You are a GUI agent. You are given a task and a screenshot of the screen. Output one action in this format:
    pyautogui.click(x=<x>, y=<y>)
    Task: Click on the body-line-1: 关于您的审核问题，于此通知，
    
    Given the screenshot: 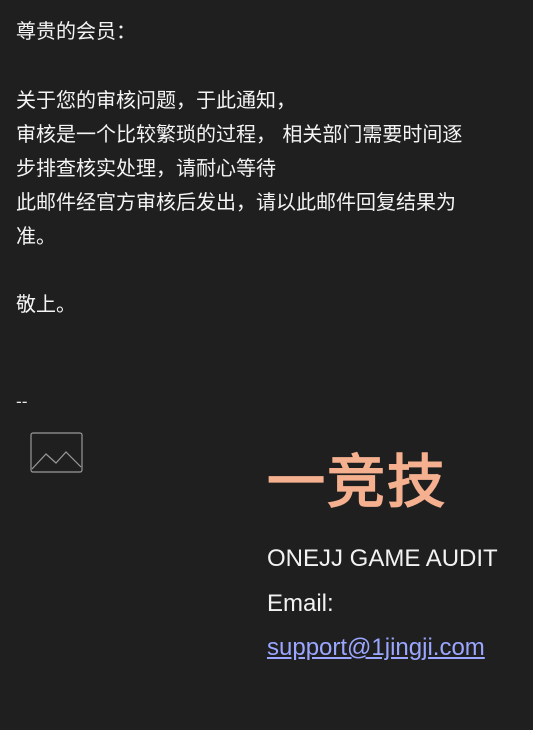 What is the action you would take?
    pyautogui.click(x=156, y=100)
    